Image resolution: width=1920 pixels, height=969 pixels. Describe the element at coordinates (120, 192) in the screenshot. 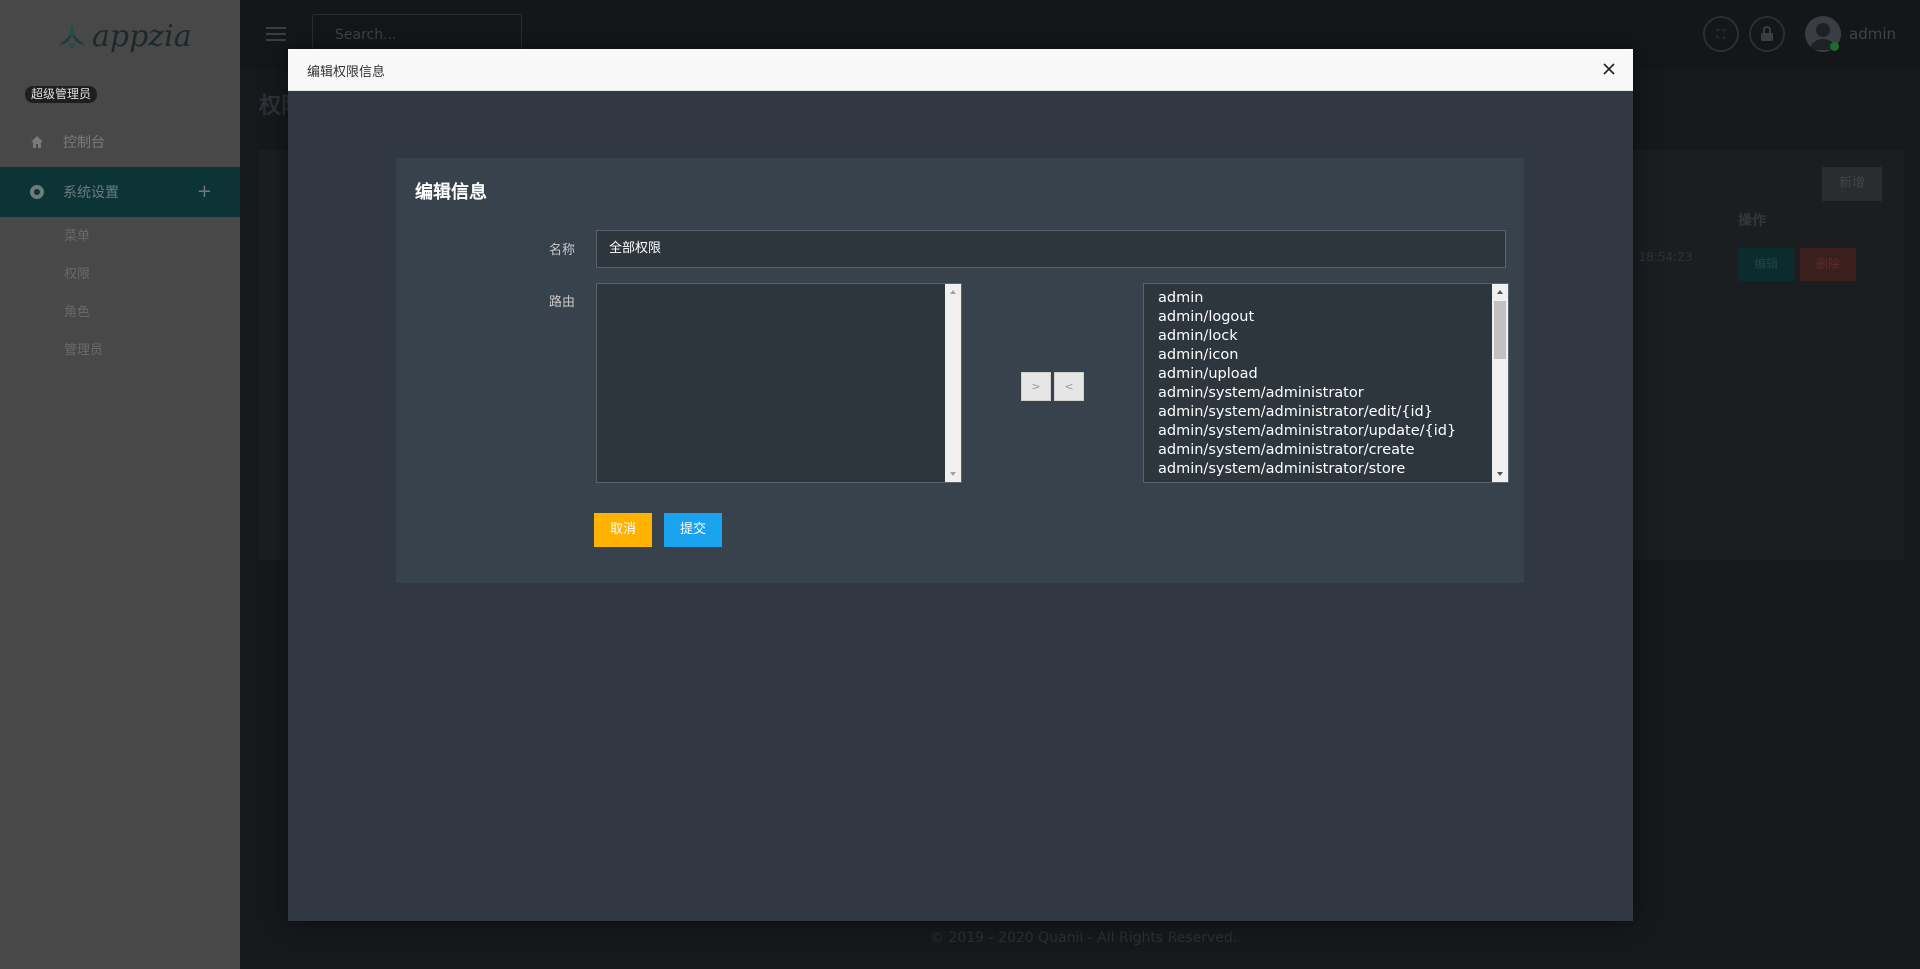

I see `sidebar-item-system-settings: 系统设置 +` at that location.